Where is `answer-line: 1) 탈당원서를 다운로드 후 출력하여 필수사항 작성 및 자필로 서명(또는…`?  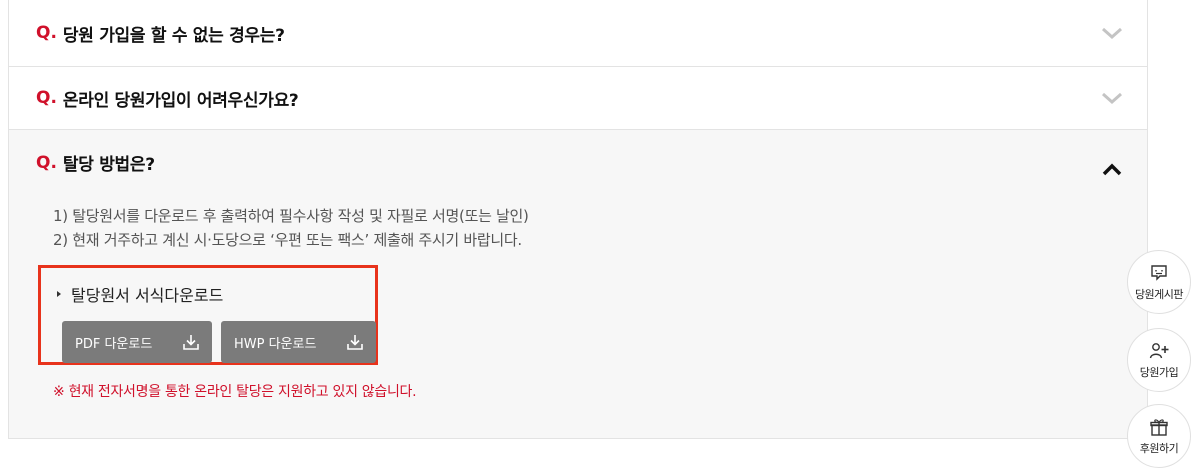 answer-line: 1) 탈당원서를 다운로드 후 출력하여 필수사항 작성 및 자필로 서명(또는… is located at coordinates (291, 216).